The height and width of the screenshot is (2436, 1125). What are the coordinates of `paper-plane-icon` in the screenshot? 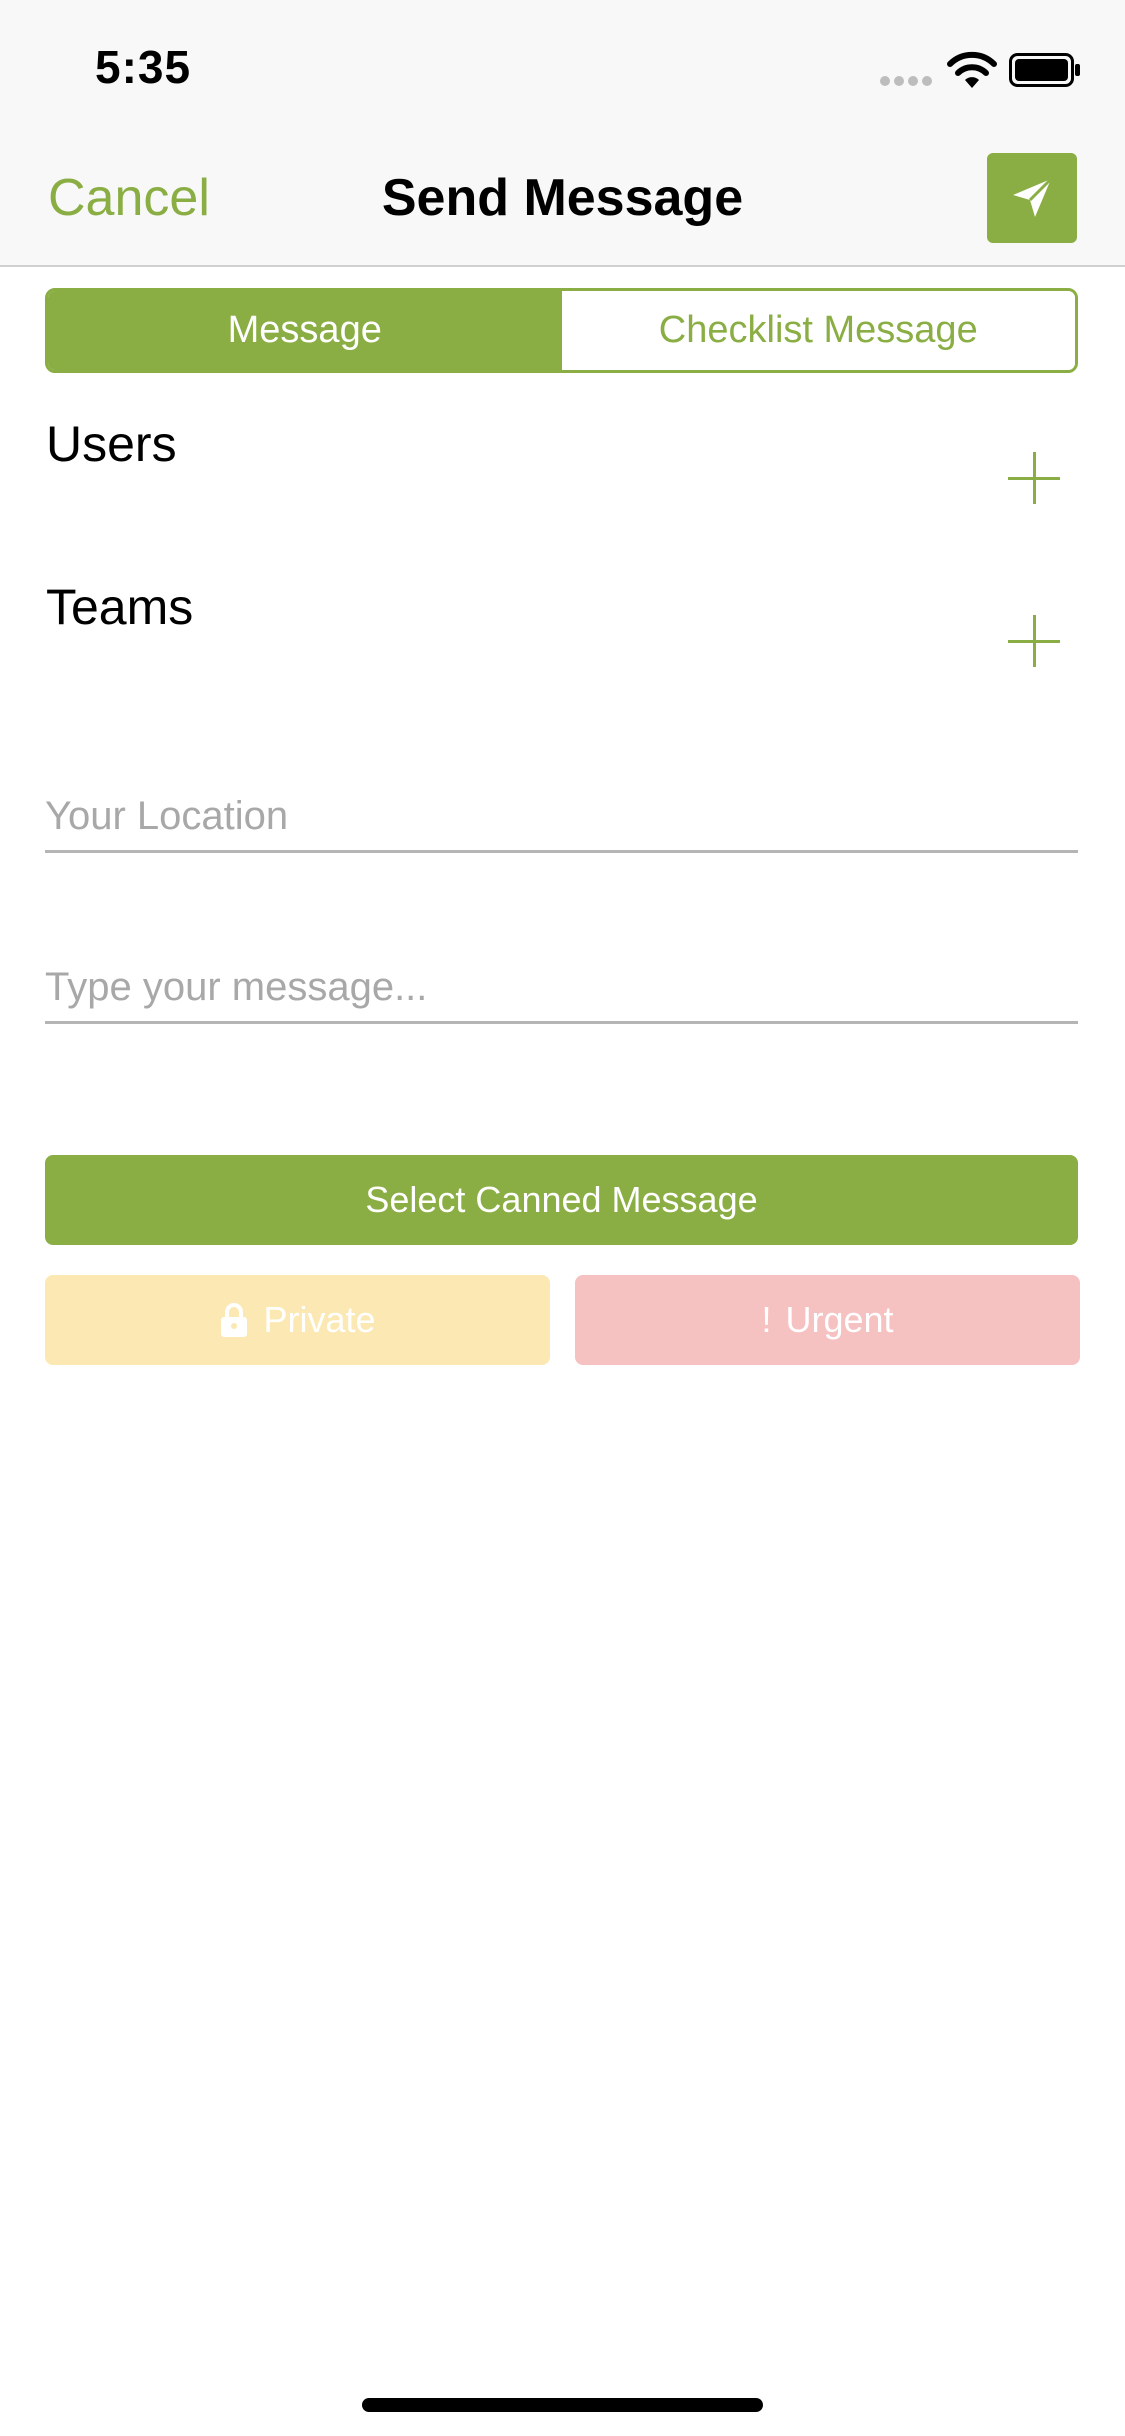 It's located at (1033, 197).